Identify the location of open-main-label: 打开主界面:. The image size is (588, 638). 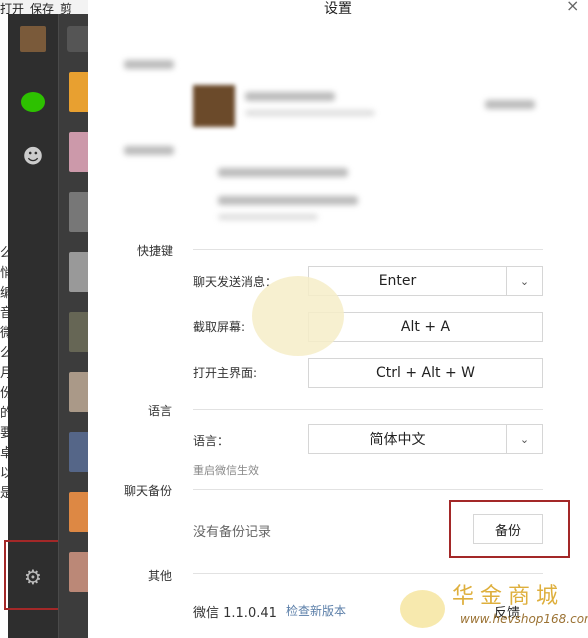
(225, 373).